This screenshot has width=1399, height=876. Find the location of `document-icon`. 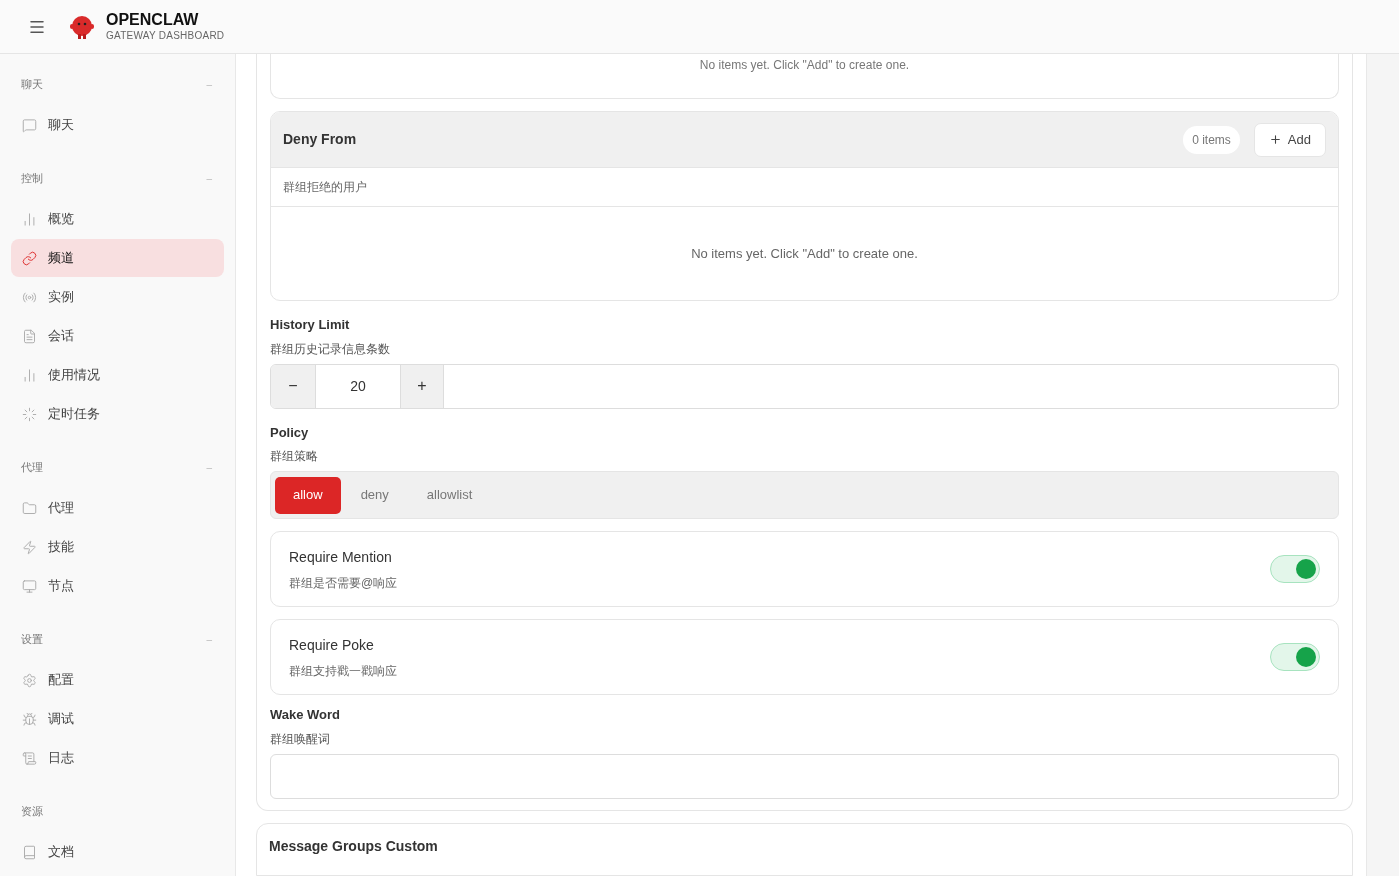

document-icon is located at coordinates (29, 336).